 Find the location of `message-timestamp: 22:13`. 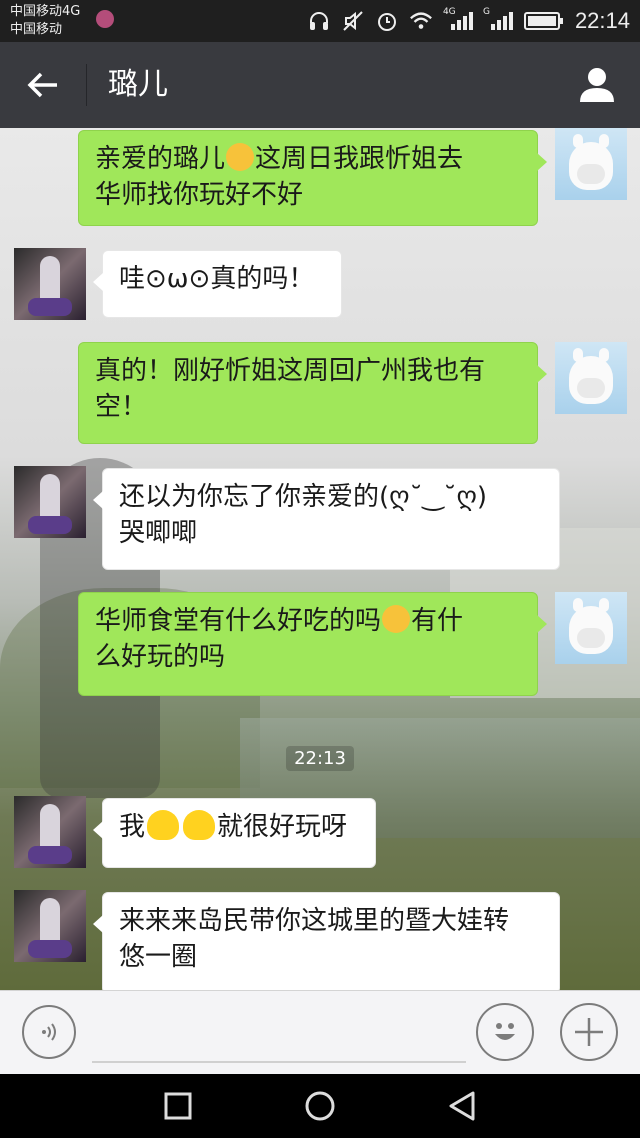

message-timestamp: 22:13 is located at coordinates (320, 758).